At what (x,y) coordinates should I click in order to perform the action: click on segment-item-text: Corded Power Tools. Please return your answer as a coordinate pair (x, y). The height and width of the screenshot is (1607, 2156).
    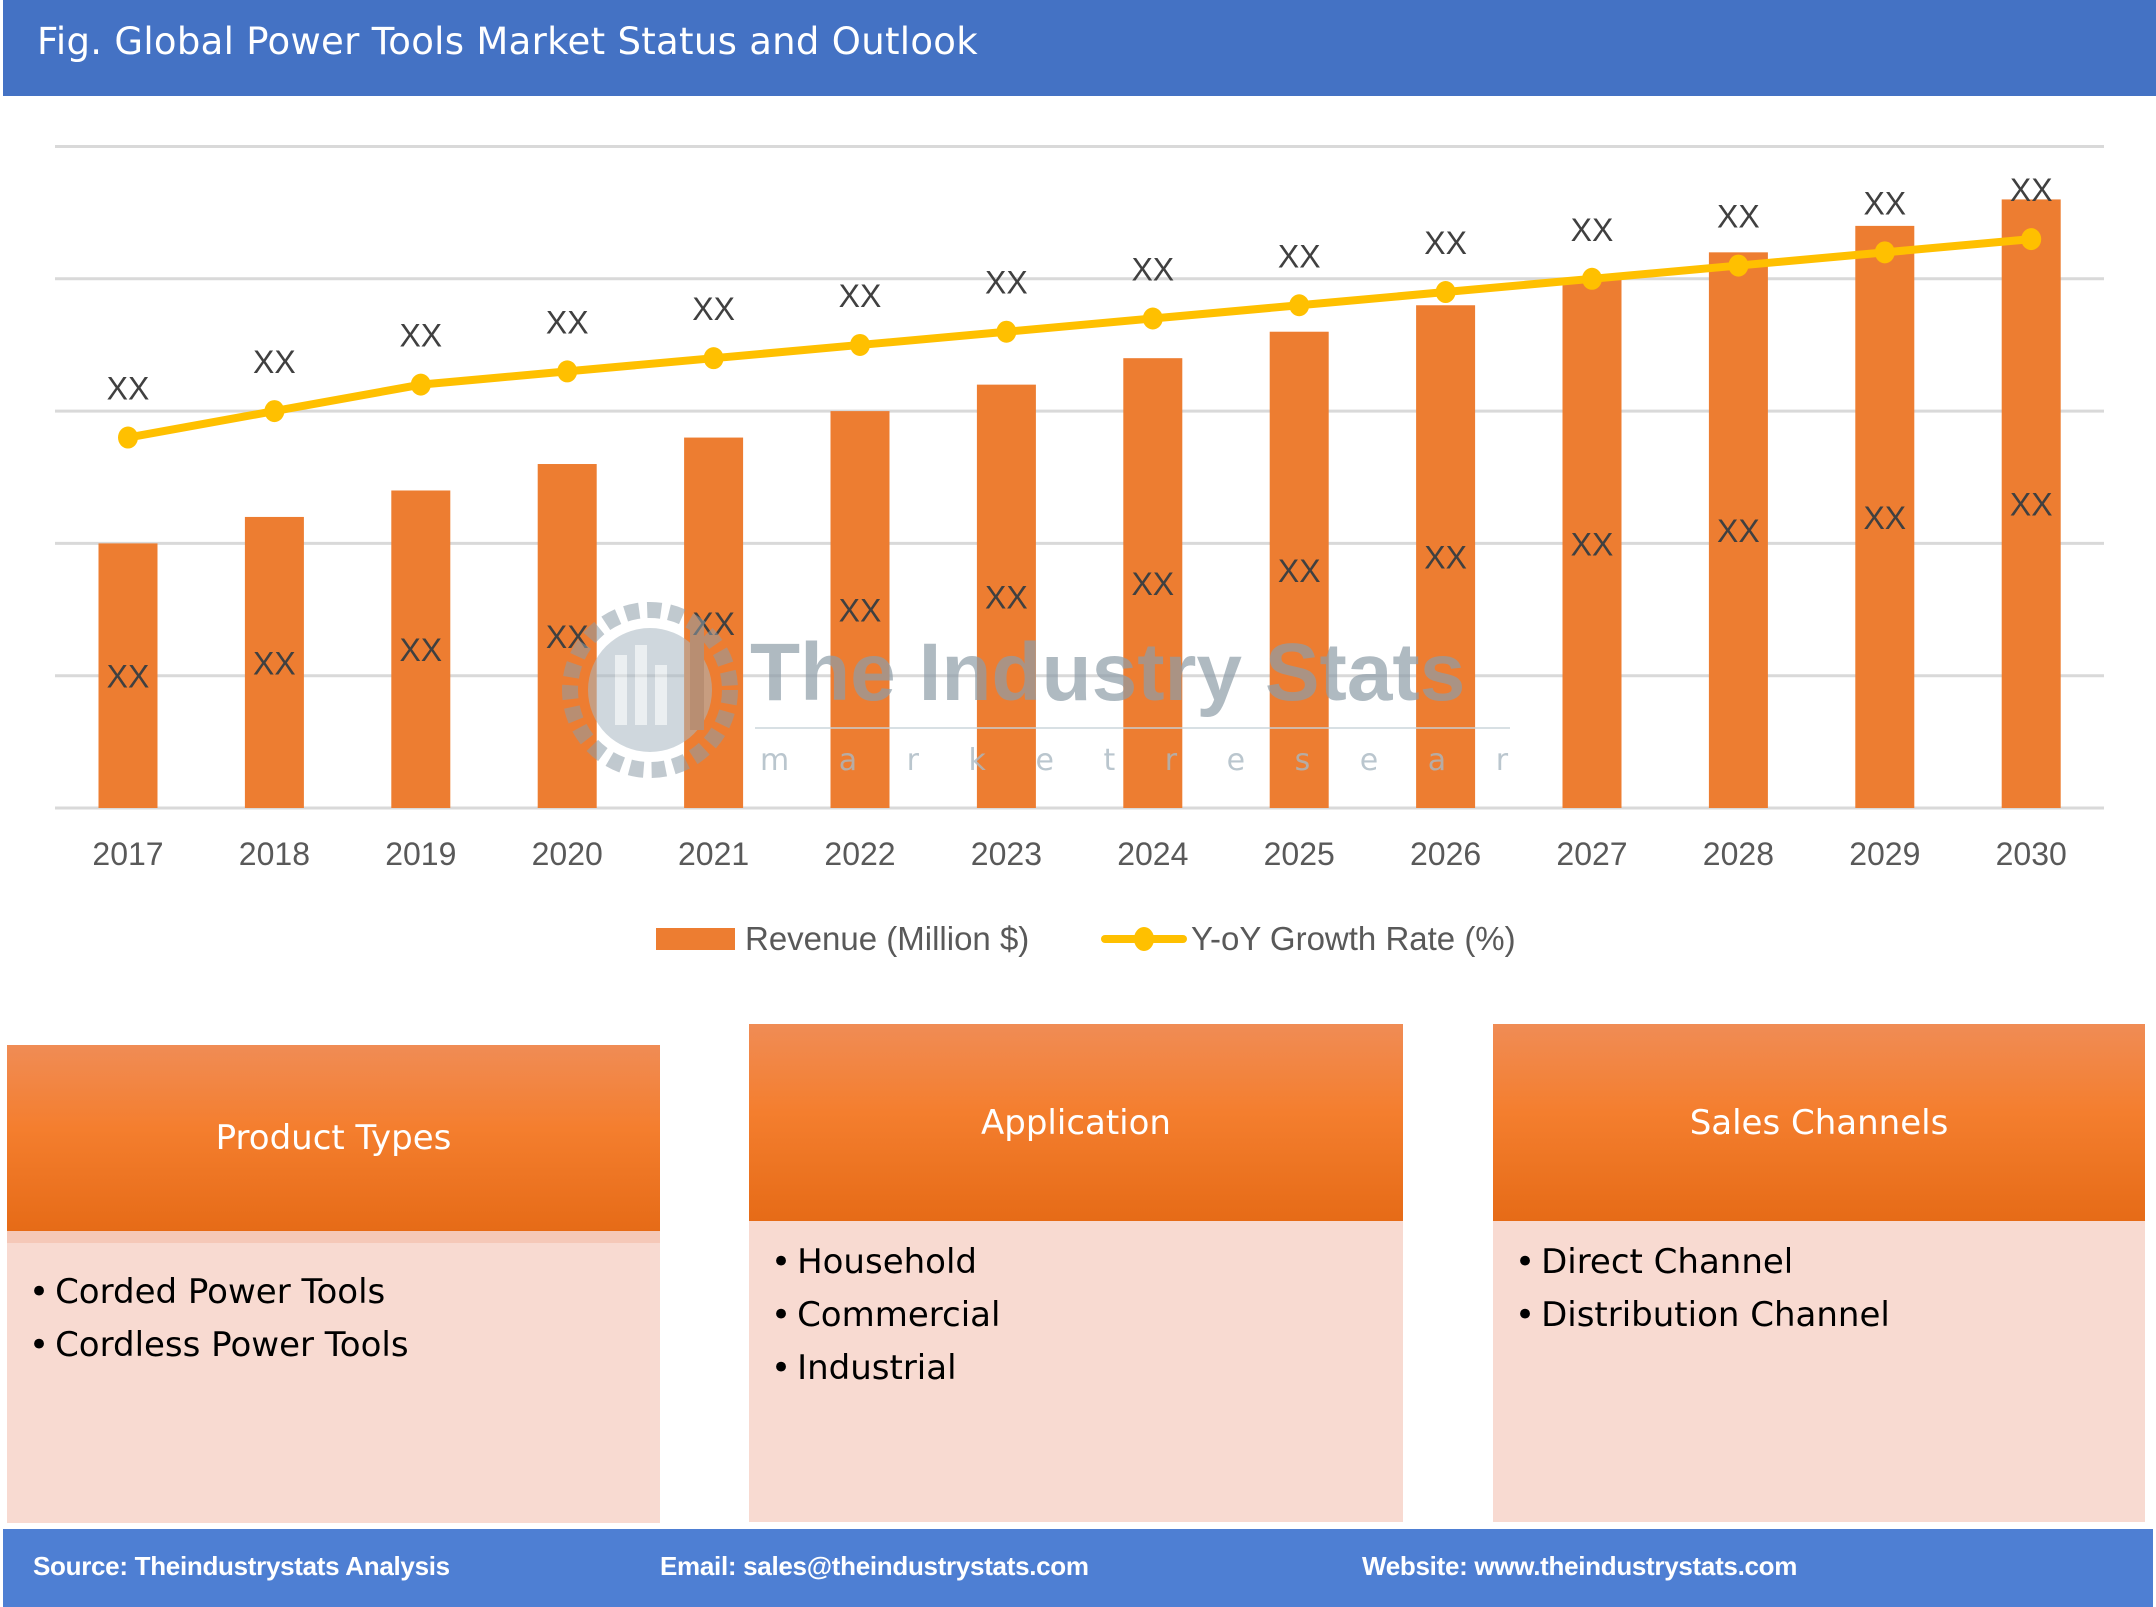
    Looking at the image, I should click on (220, 1292).